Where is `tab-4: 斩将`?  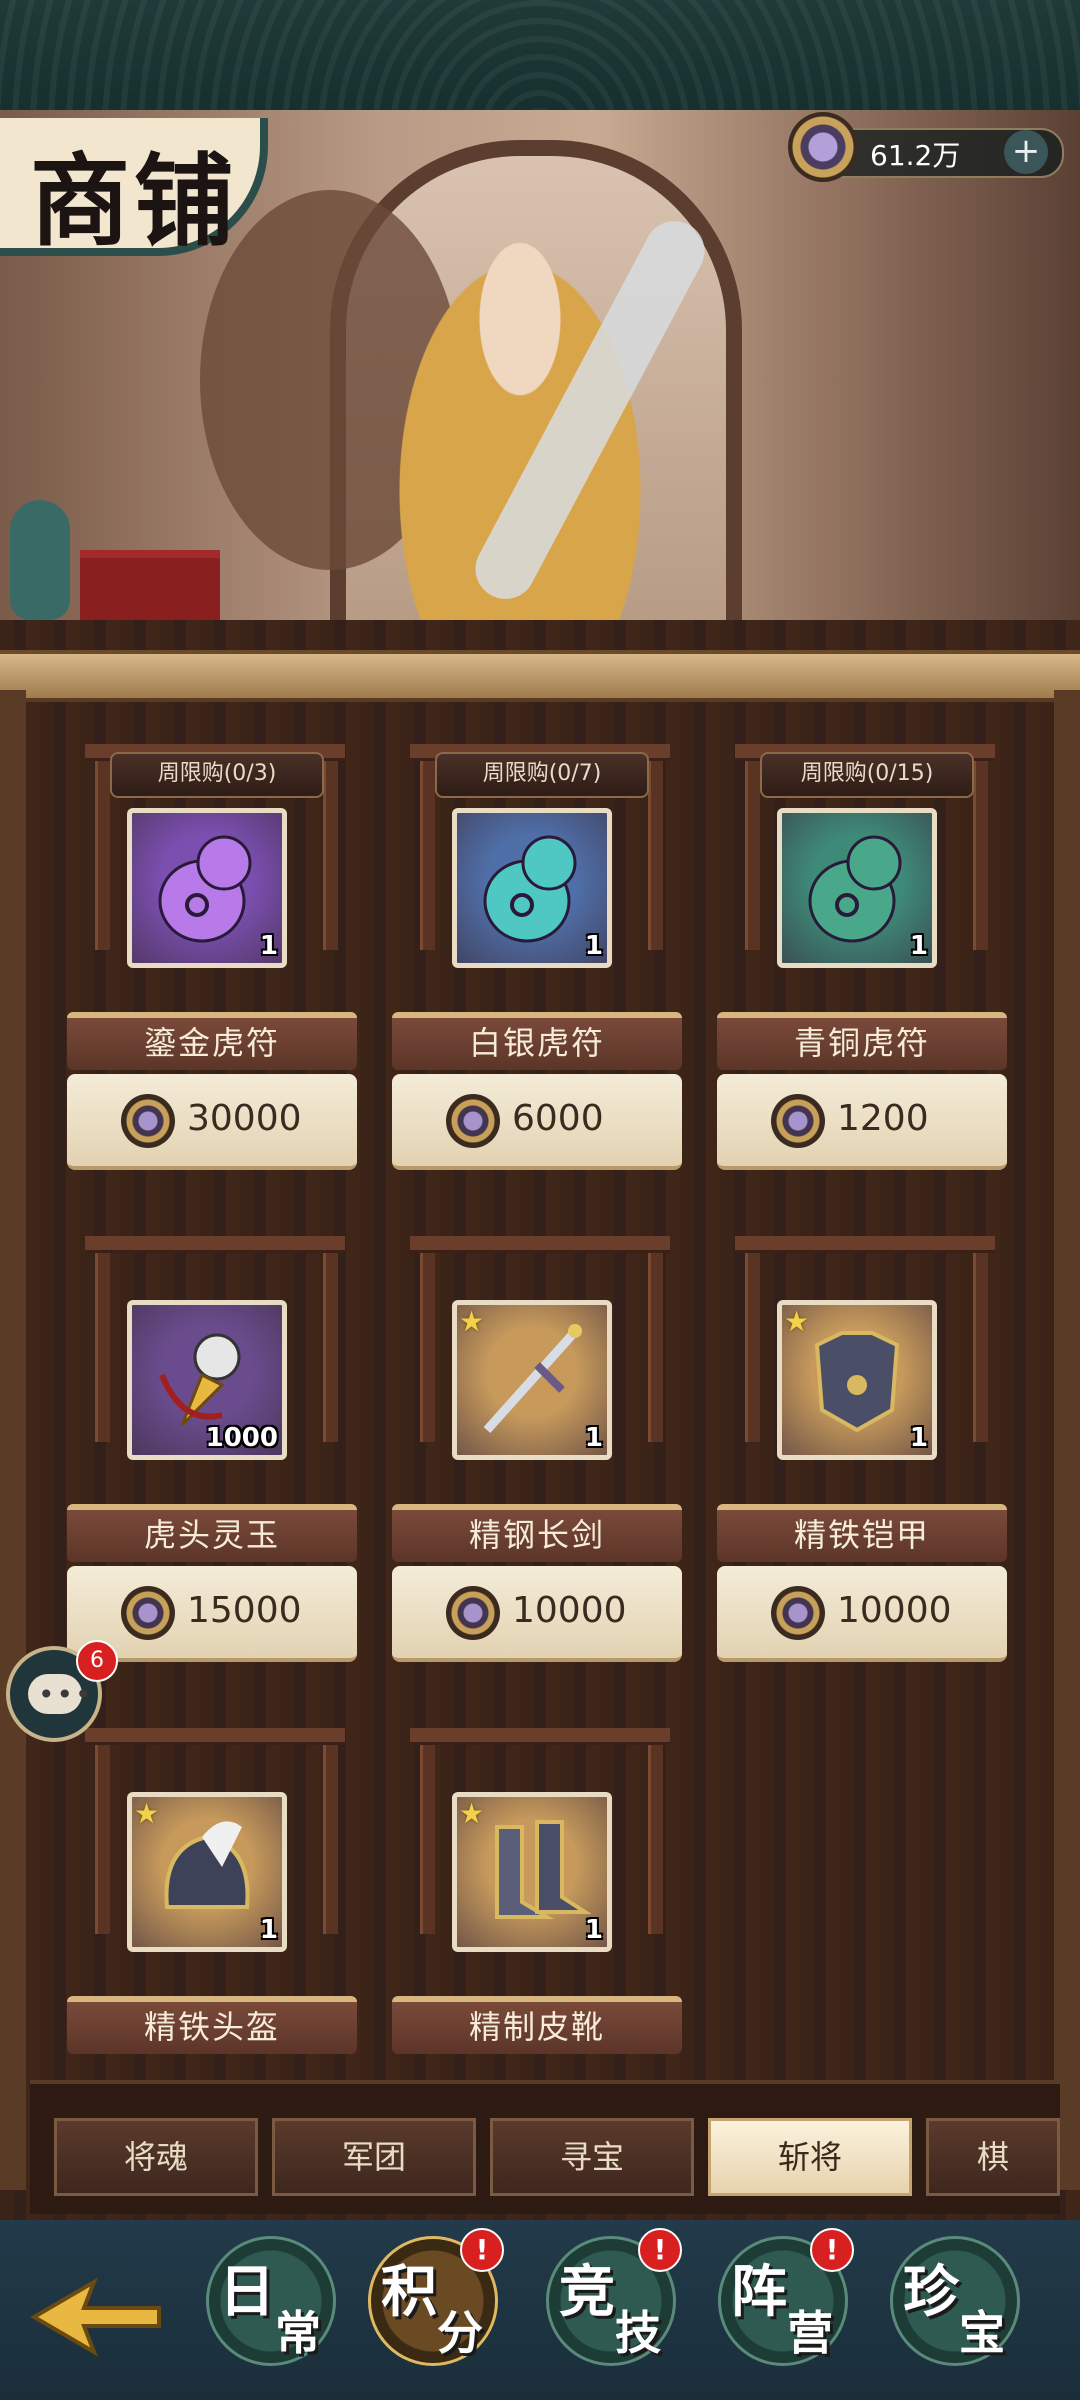 tab-4: 斩将 is located at coordinates (810, 2157).